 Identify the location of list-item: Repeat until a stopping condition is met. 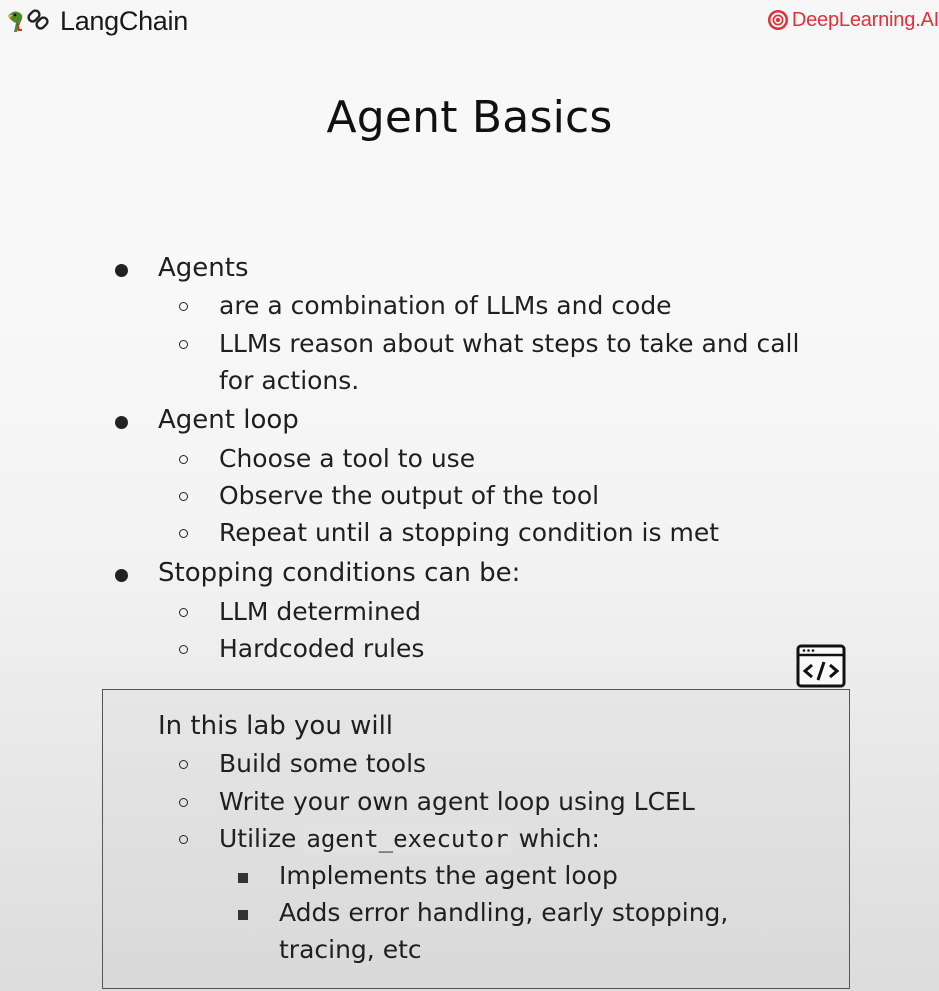
(469, 532).